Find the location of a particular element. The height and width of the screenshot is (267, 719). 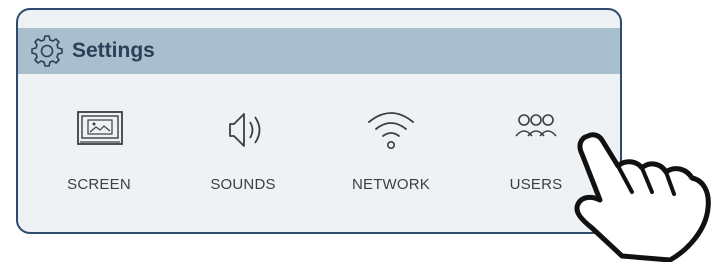

speaker-icon is located at coordinates (245, 130).